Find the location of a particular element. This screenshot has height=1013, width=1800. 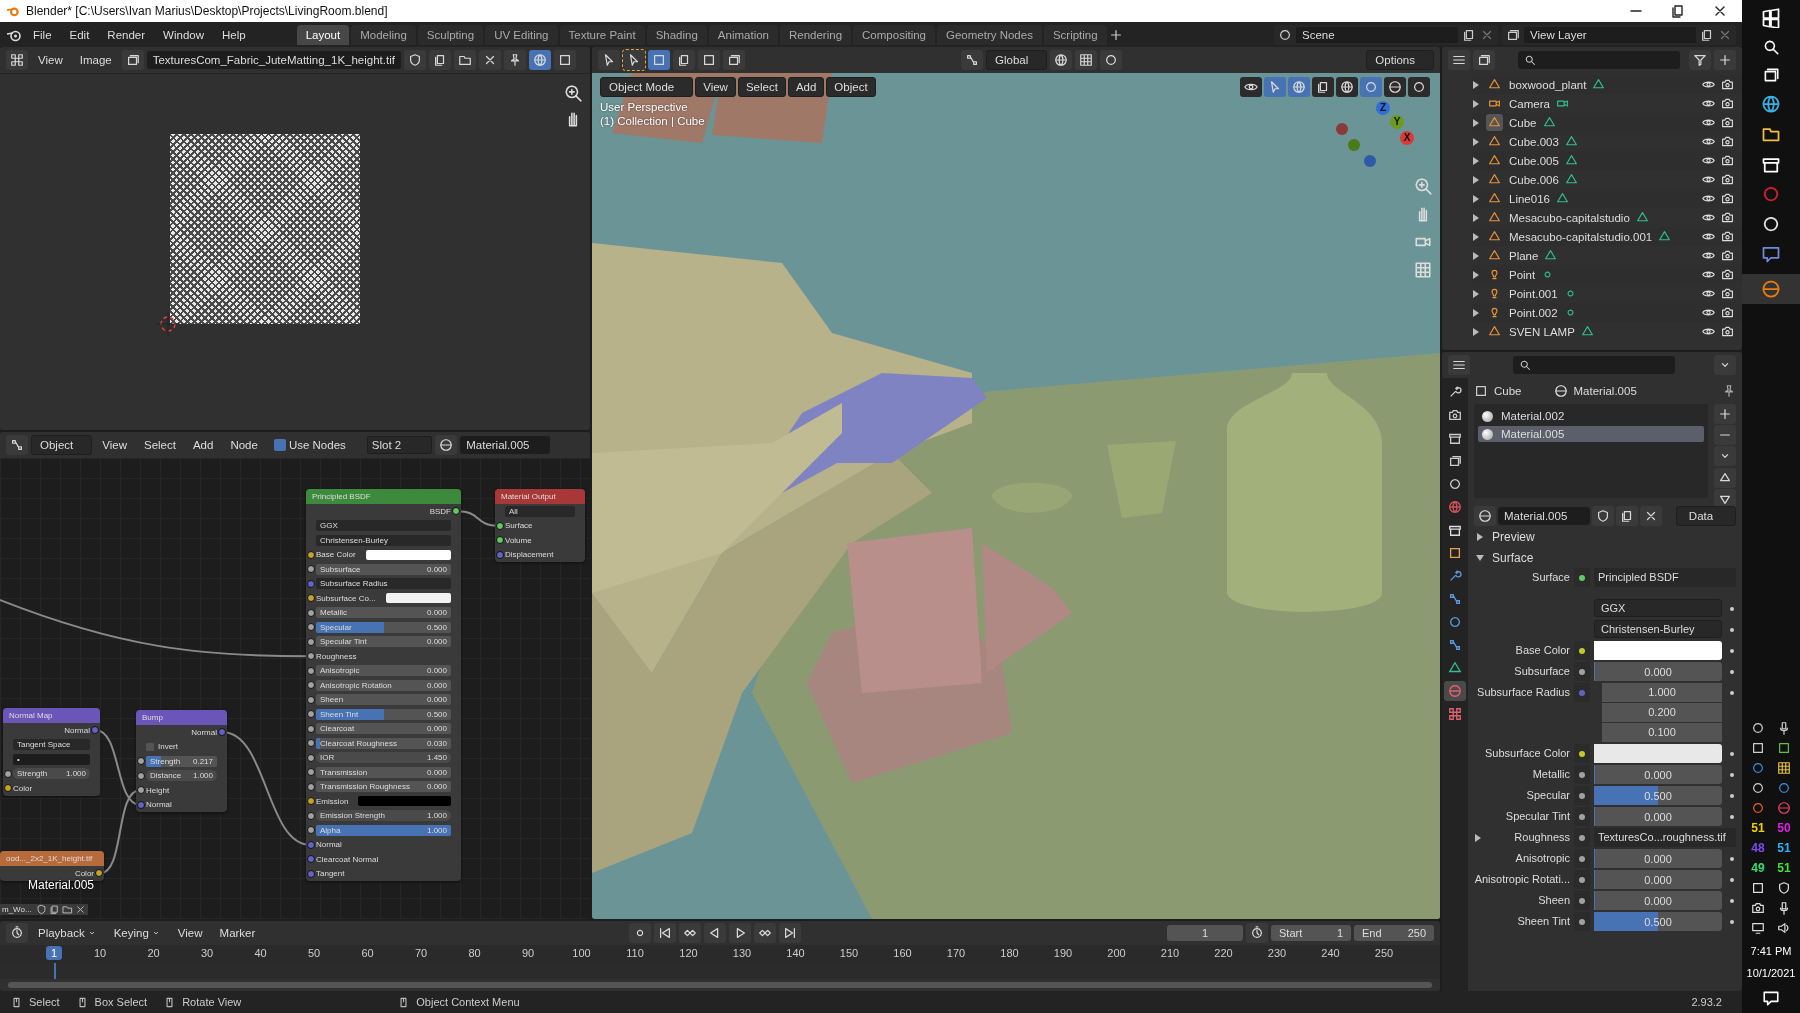

playhead: 1 is located at coordinates (54, 953).